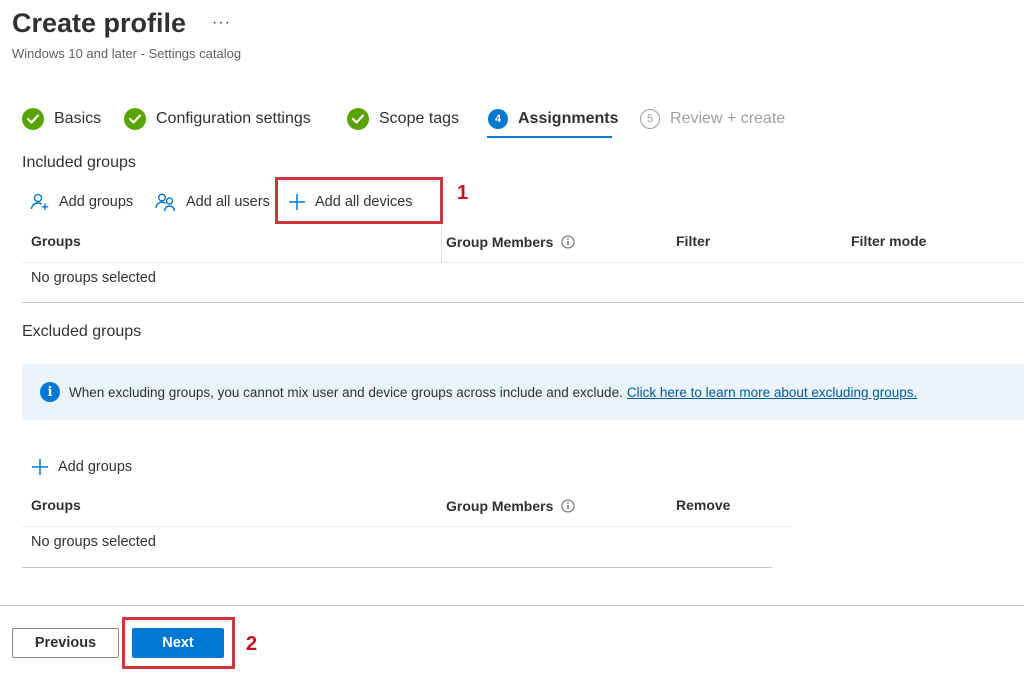  I want to click on add-all-users-button: Add all users, so click(212, 202).